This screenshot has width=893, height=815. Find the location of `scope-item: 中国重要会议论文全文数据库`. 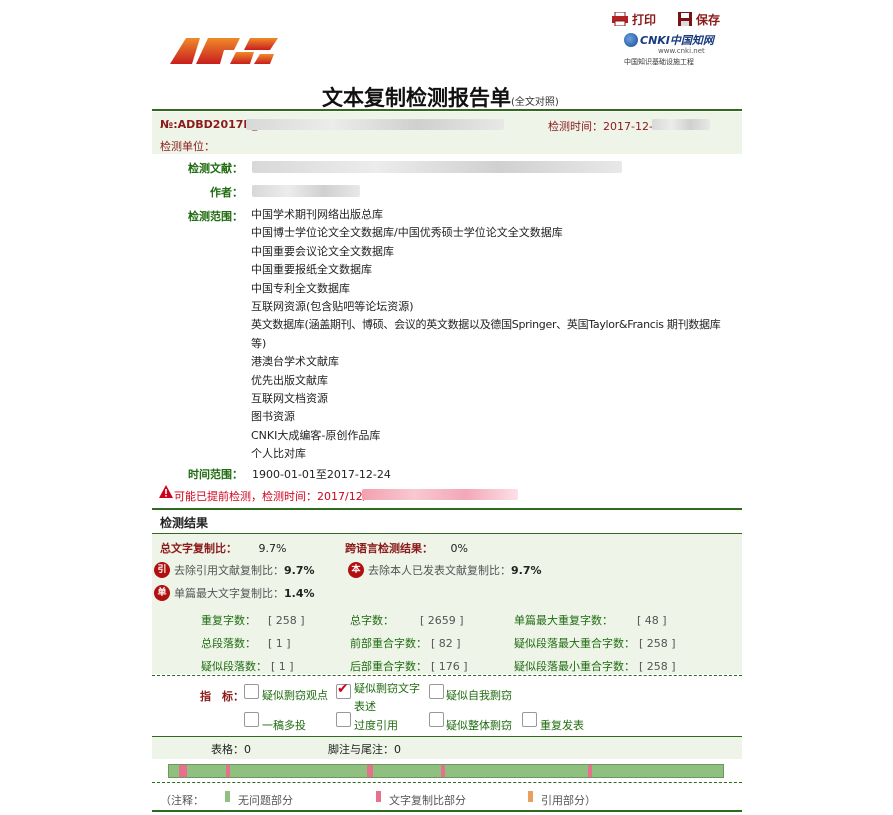

scope-item: 中国重要会议论文全文数据库 is located at coordinates (322, 251).